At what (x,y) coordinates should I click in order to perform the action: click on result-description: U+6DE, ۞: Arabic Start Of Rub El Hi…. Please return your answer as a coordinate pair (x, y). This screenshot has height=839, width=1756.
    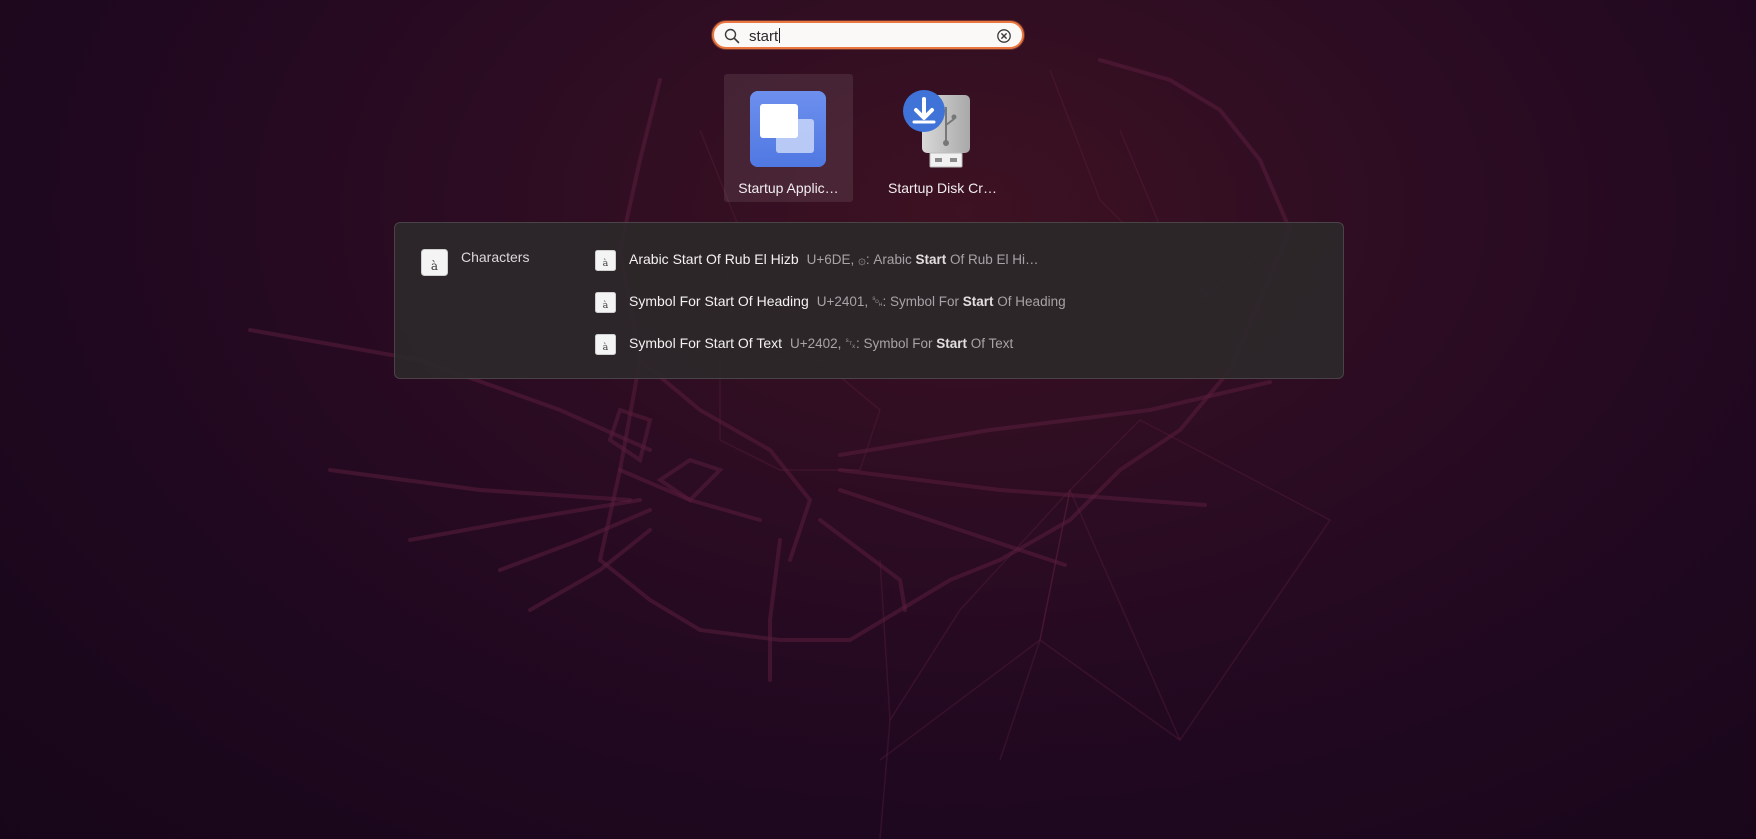
    Looking at the image, I should click on (922, 259).